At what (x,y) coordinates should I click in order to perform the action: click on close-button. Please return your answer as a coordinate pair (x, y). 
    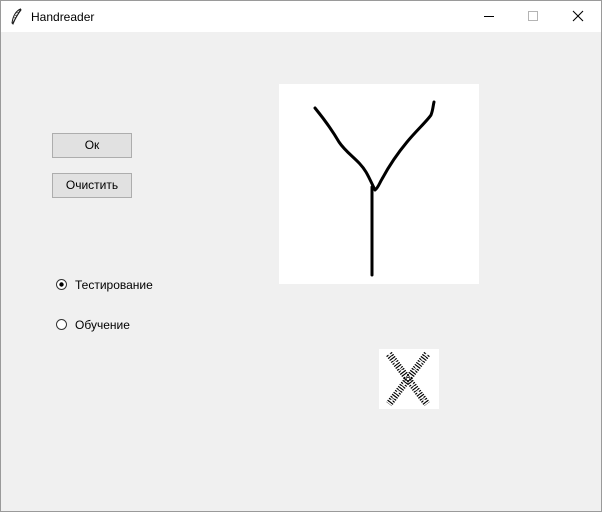
    Looking at the image, I should click on (577, 16).